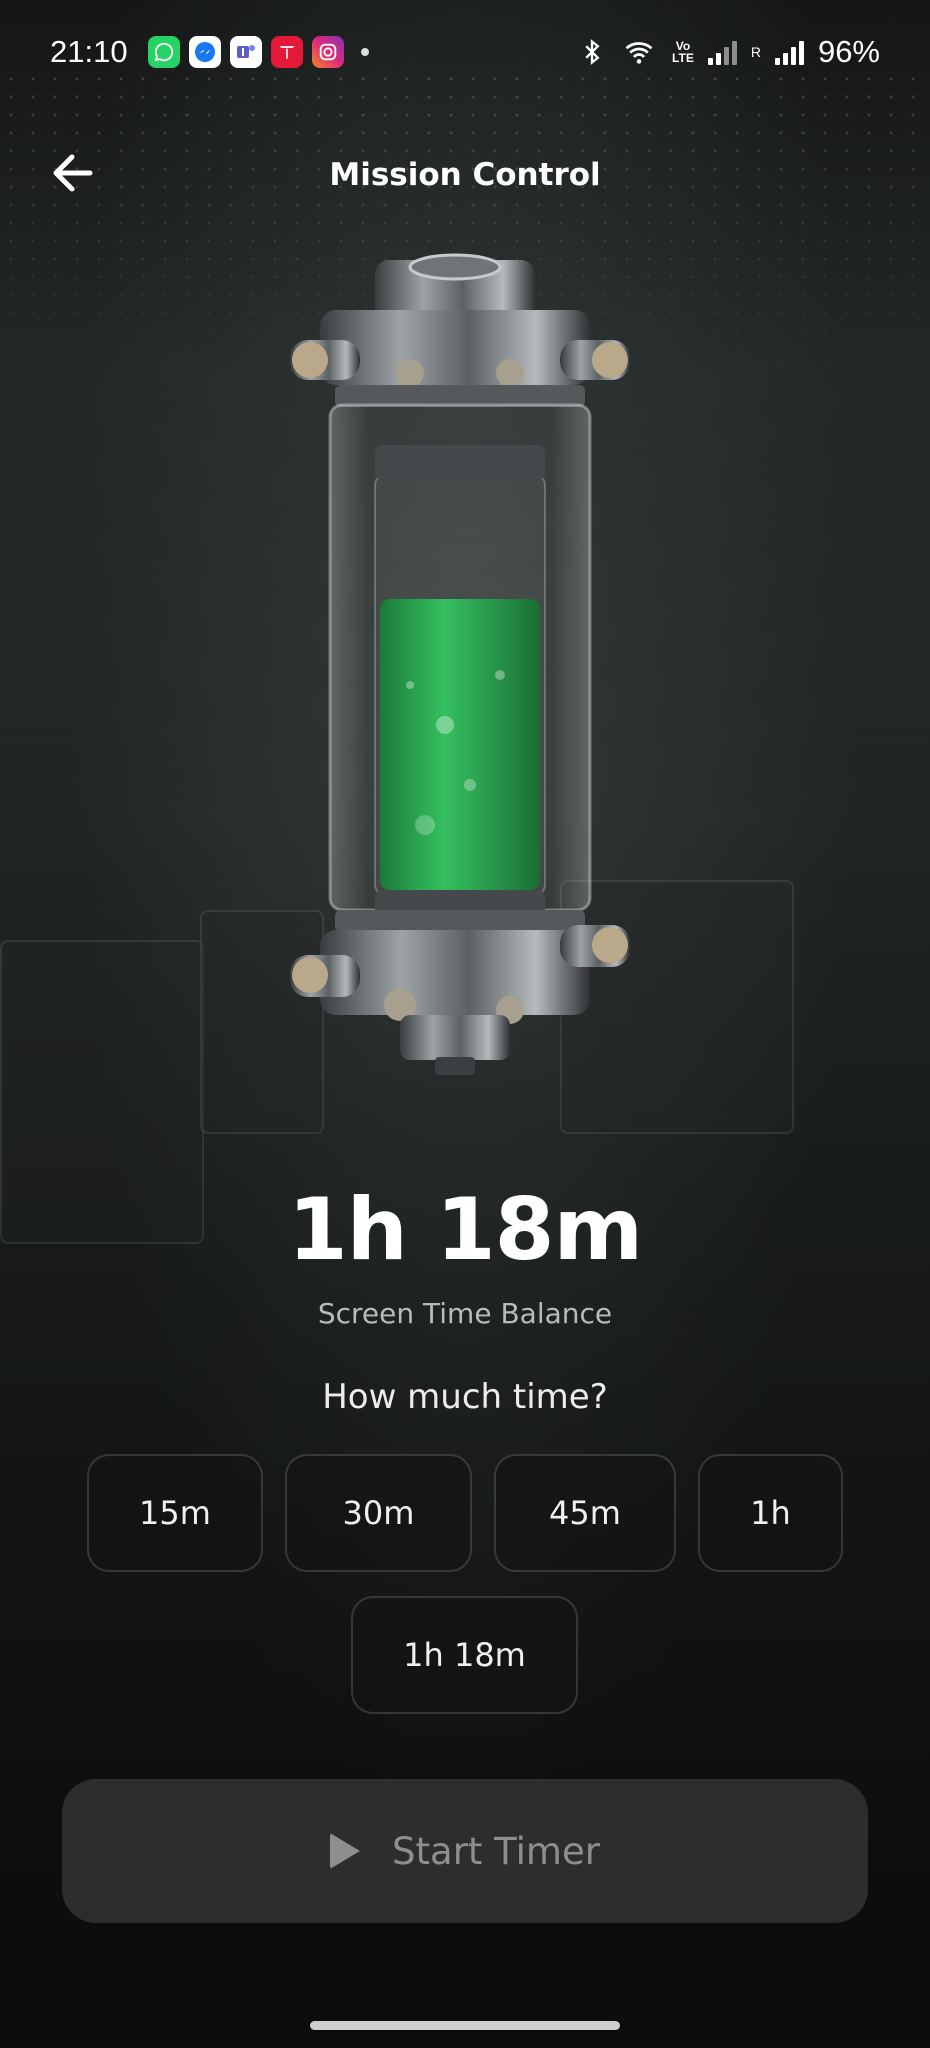 The height and width of the screenshot is (2048, 930). I want to click on status-indicators: Vo LTE R 96%, so click(729, 52).